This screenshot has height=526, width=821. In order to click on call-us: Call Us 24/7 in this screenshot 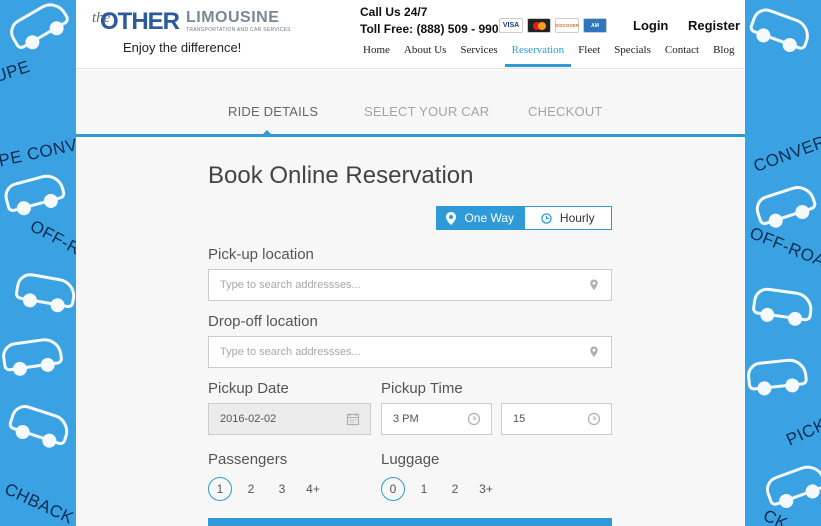, I will do `click(394, 12)`.